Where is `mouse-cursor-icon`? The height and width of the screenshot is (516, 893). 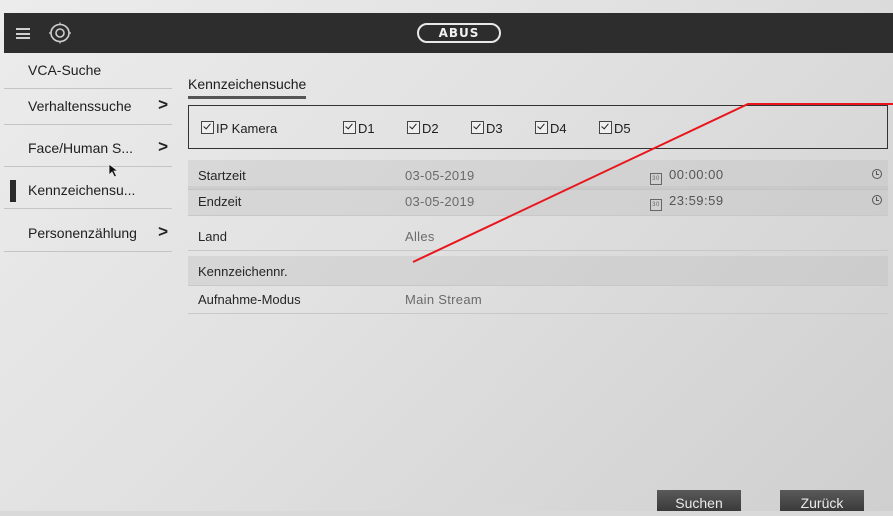 mouse-cursor-icon is located at coordinates (114, 170).